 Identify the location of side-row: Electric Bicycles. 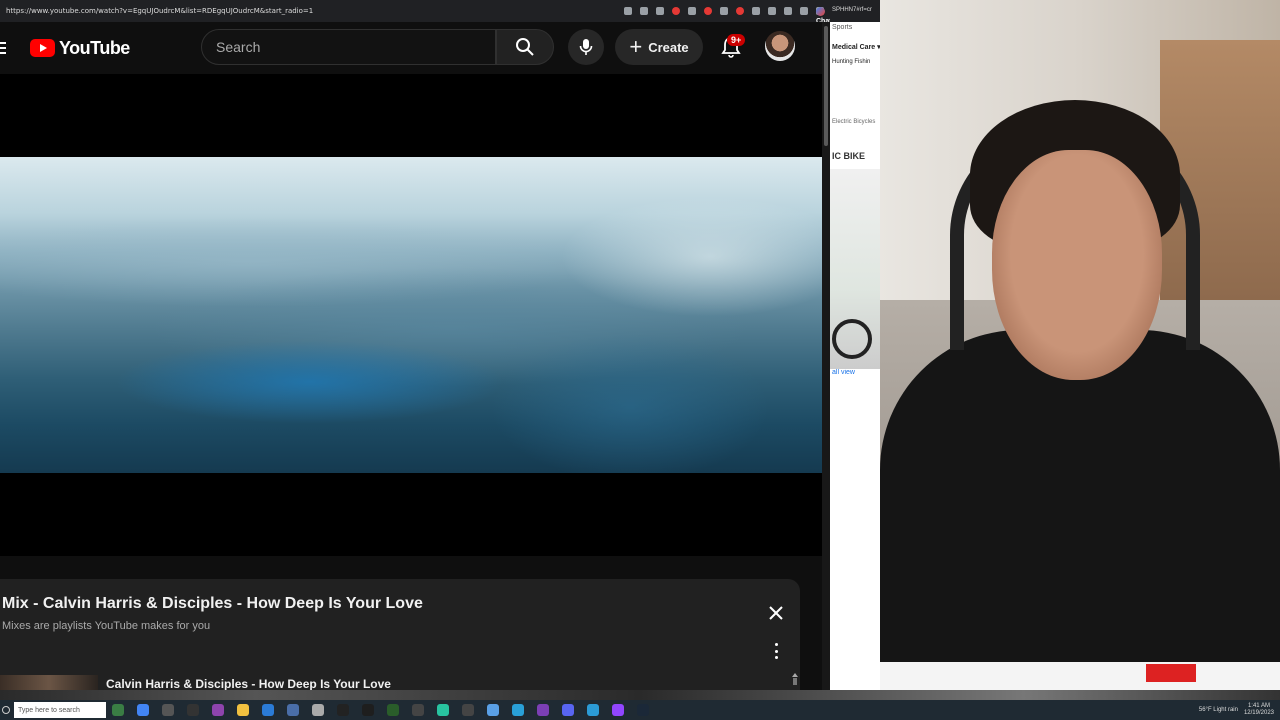
(856, 122).